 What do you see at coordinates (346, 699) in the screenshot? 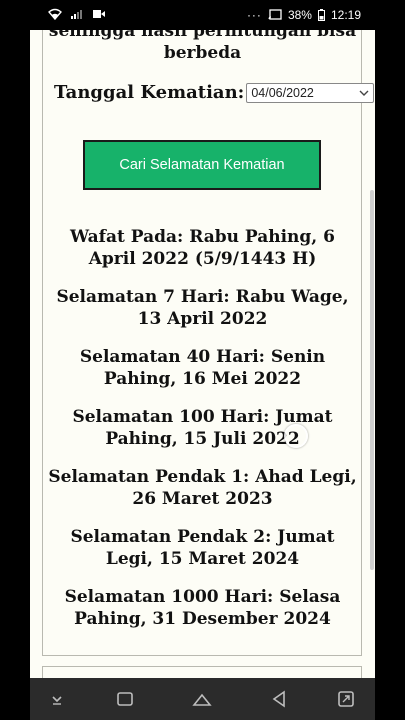
I see `rotate-icon` at bounding box center [346, 699].